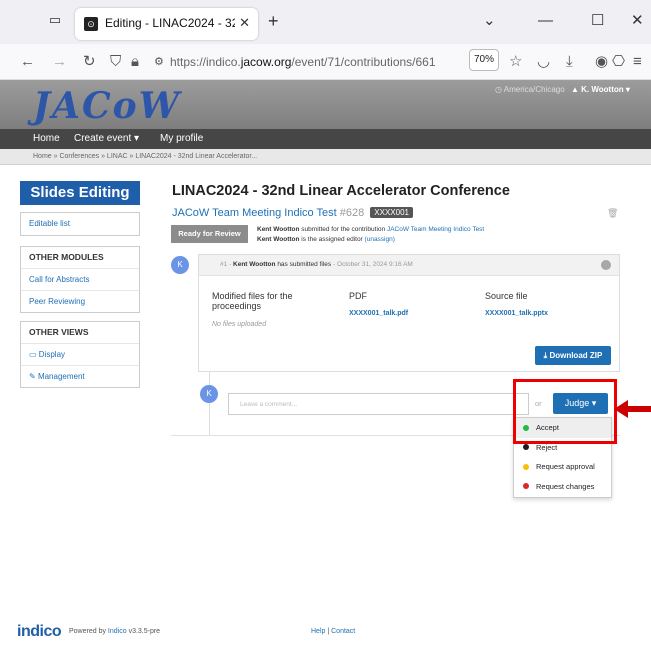  What do you see at coordinates (55, 21) in the screenshot?
I see `tab-list-icon: ▭` at bounding box center [55, 21].